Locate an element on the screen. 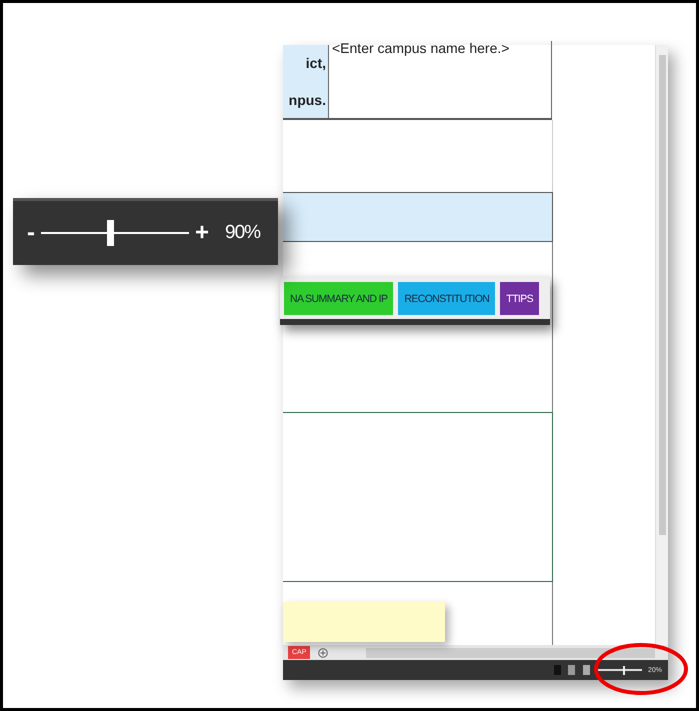 The height and width of the screenshot is (711, 699). vertical-scrollbar is located at coordinates (661, 345).